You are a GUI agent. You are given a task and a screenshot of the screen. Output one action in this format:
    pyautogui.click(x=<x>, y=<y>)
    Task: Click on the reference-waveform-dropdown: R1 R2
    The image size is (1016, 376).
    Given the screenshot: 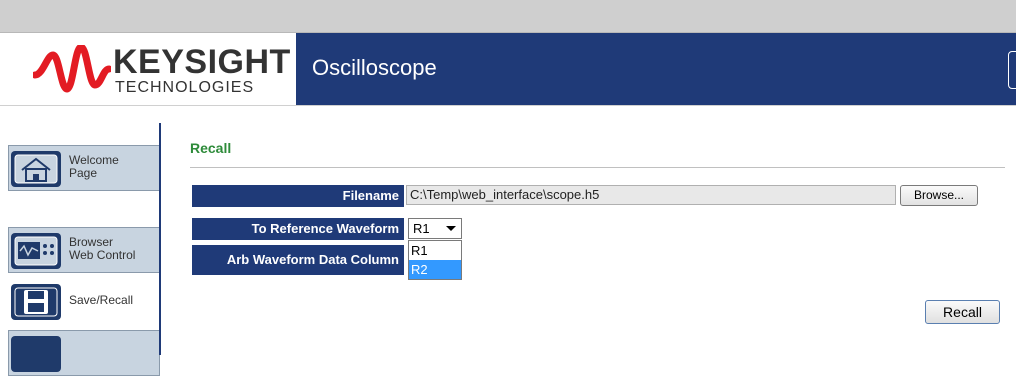 What is the action you would take?
    pyautogui.click(x=435, y=260)
    